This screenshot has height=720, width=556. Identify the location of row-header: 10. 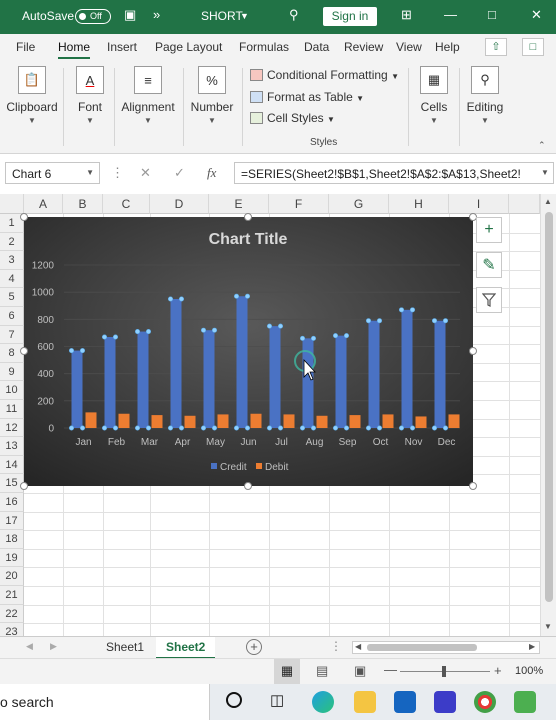
(12, 390).